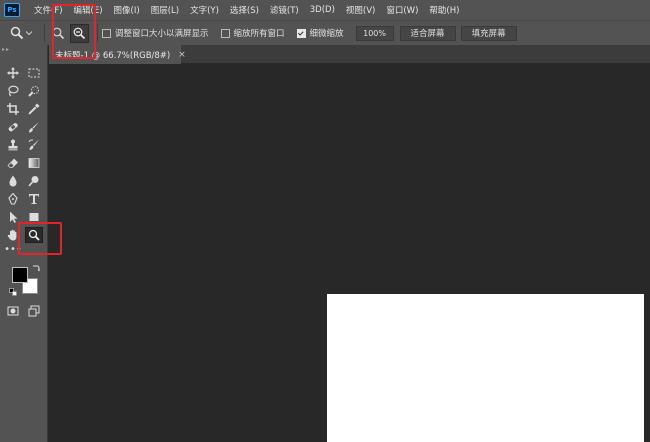 The height and width of the screenshot is (442, 650). I want to click on resize-windows-label: 调整窗口大小以满屏显示, so click(162, 34).